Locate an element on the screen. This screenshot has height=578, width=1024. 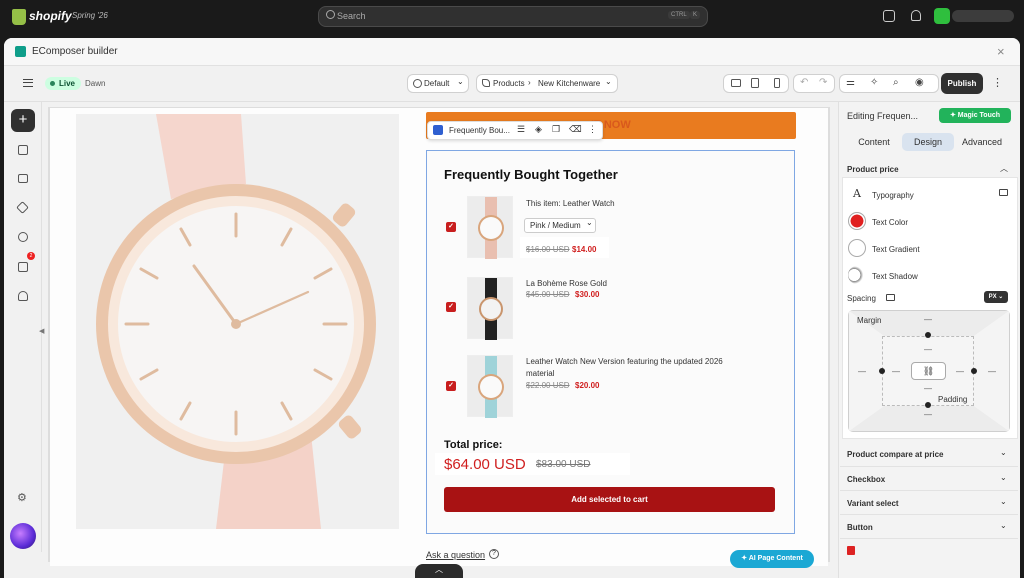
padding-right-value: — is located at coordinates (960, 371).